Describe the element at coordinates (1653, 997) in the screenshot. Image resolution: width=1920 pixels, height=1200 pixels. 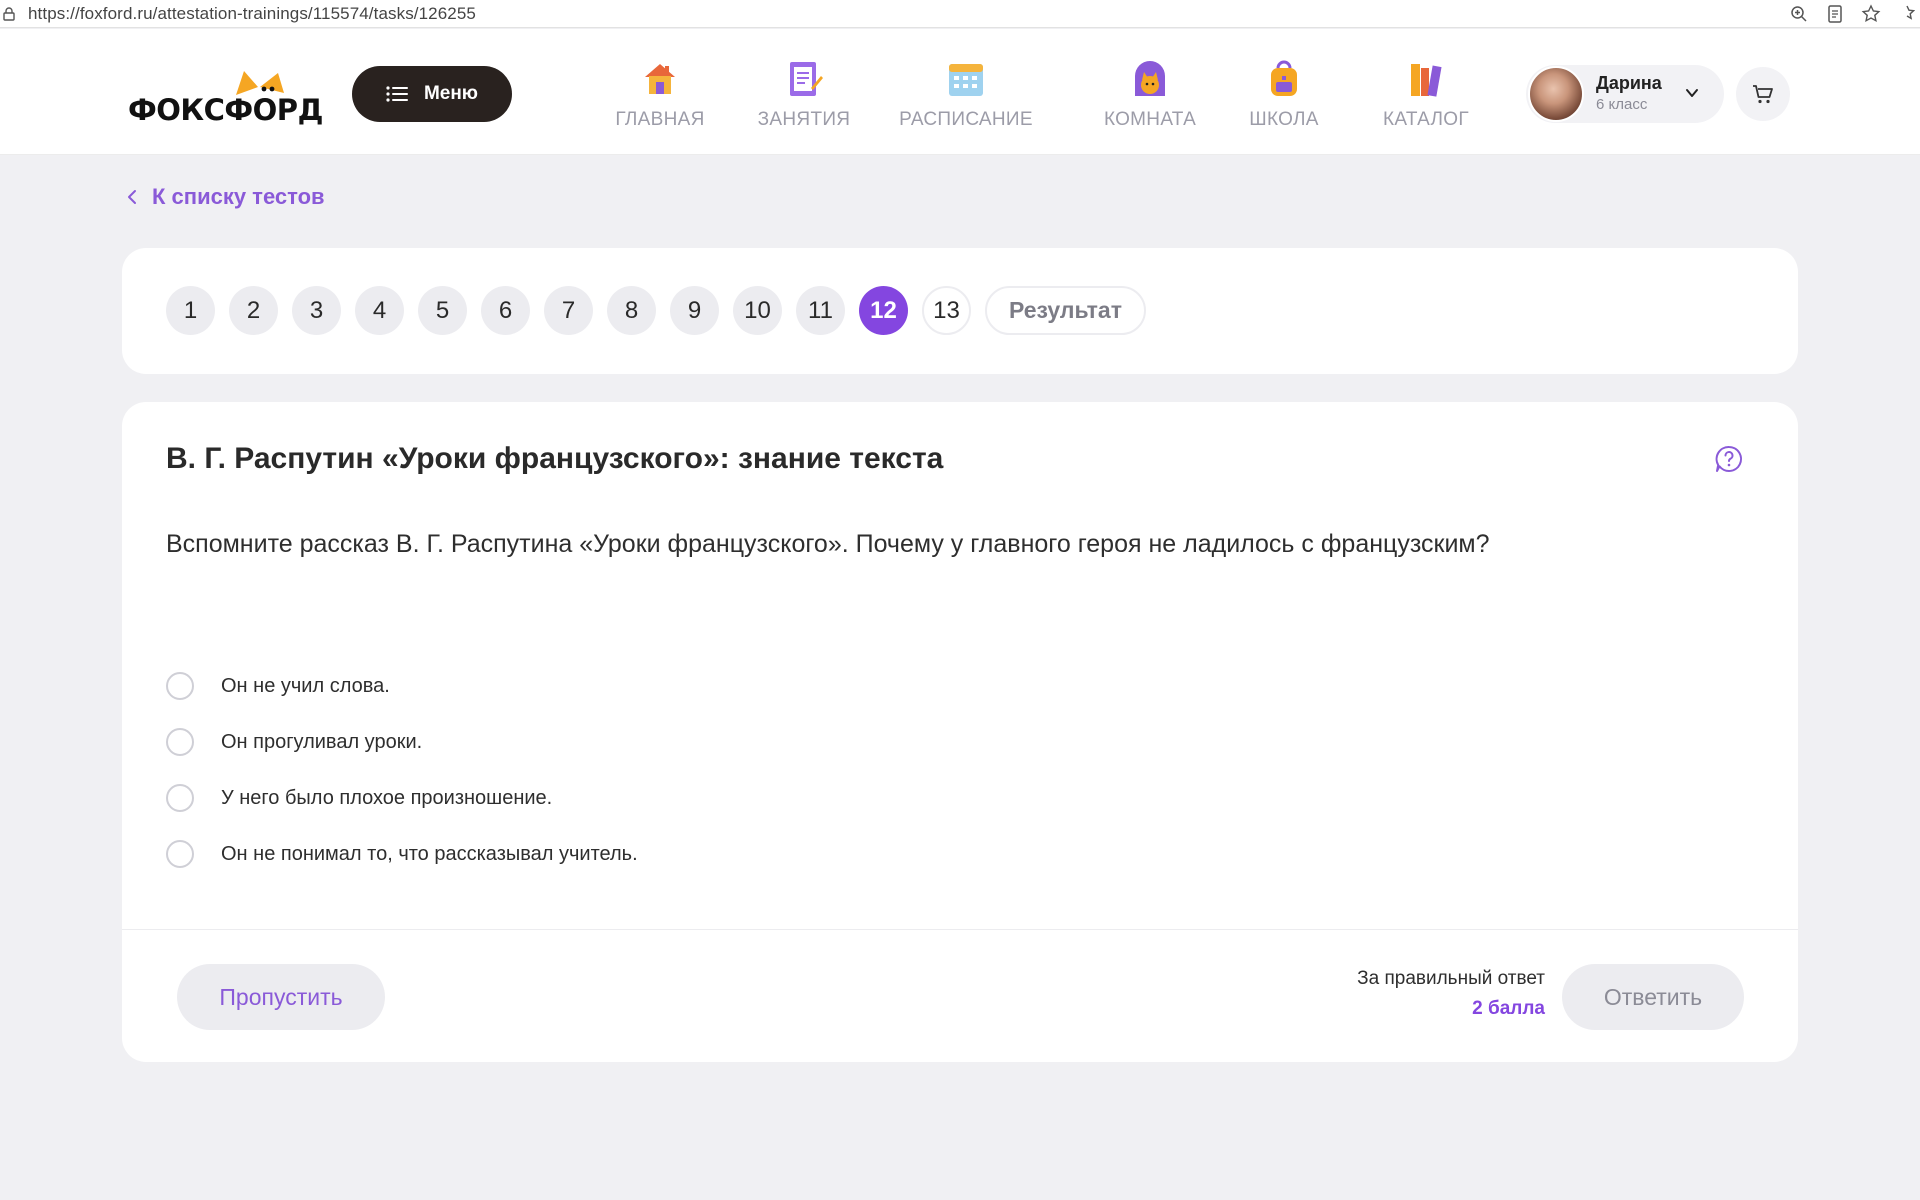
I see `answer-button: Ответить` at that location.